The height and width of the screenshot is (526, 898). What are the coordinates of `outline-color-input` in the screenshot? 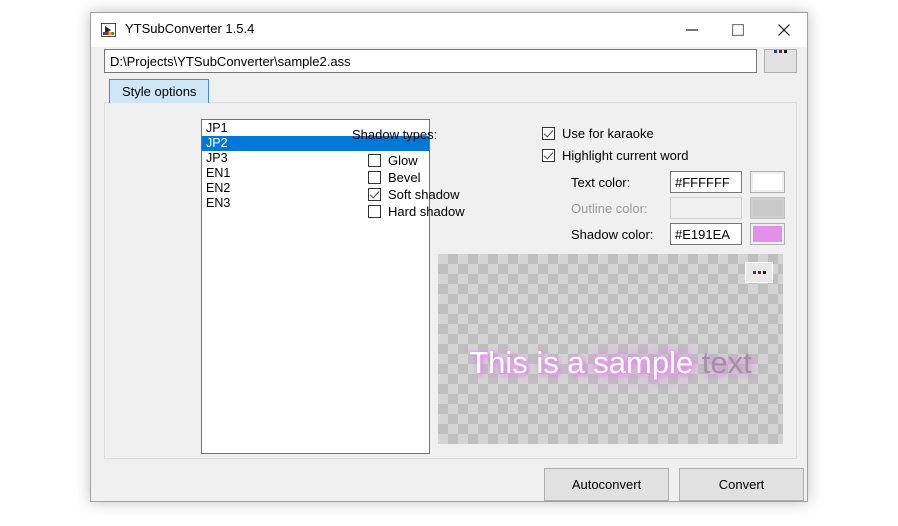 It's located at (706, 208).